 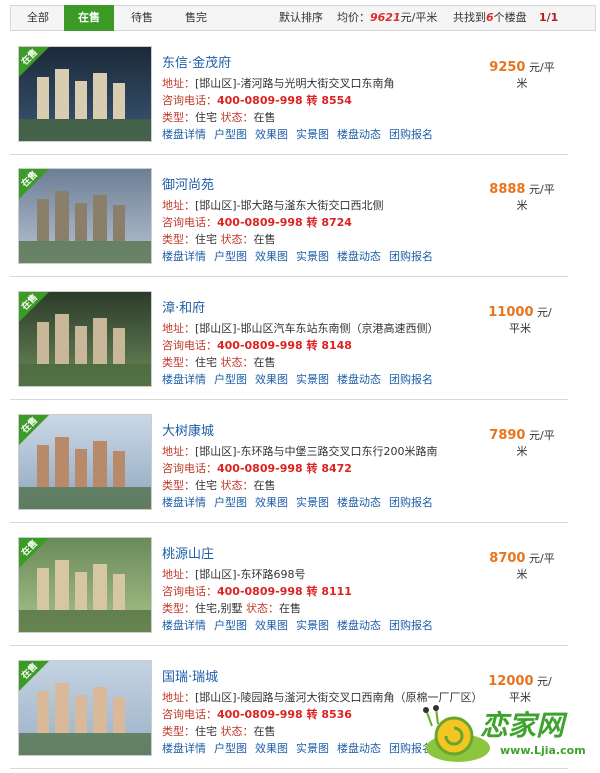 What do you see at coordinates (543, 750) in the screenshot?
I see `watermark-url: www.Ljia.com` at bounding box center [543, 750].